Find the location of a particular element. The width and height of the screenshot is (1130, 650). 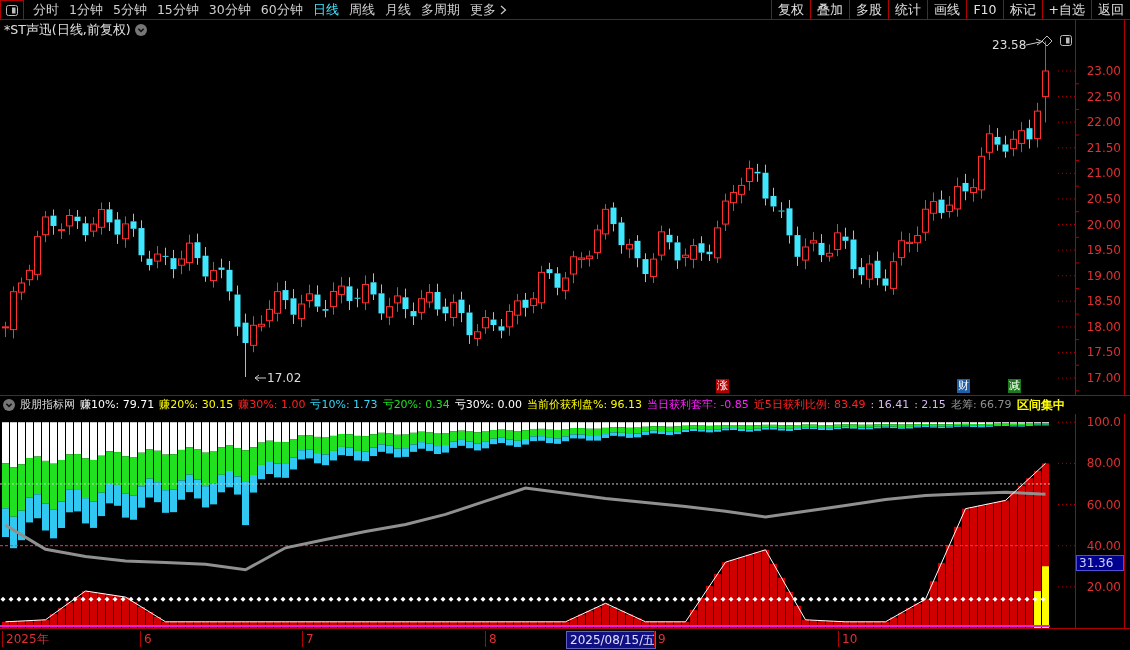

period-tab: 60分钟 is located at coordinates (281, 9).